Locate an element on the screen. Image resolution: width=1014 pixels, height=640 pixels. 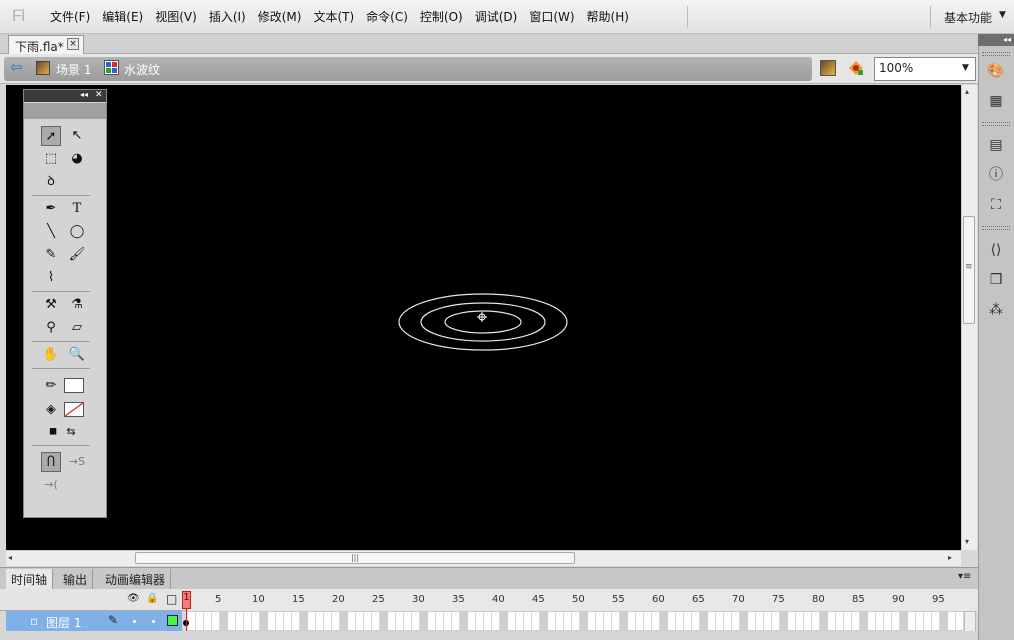
breadcrumb-symbol: 水波纹 is located at coordinates (142, 69).